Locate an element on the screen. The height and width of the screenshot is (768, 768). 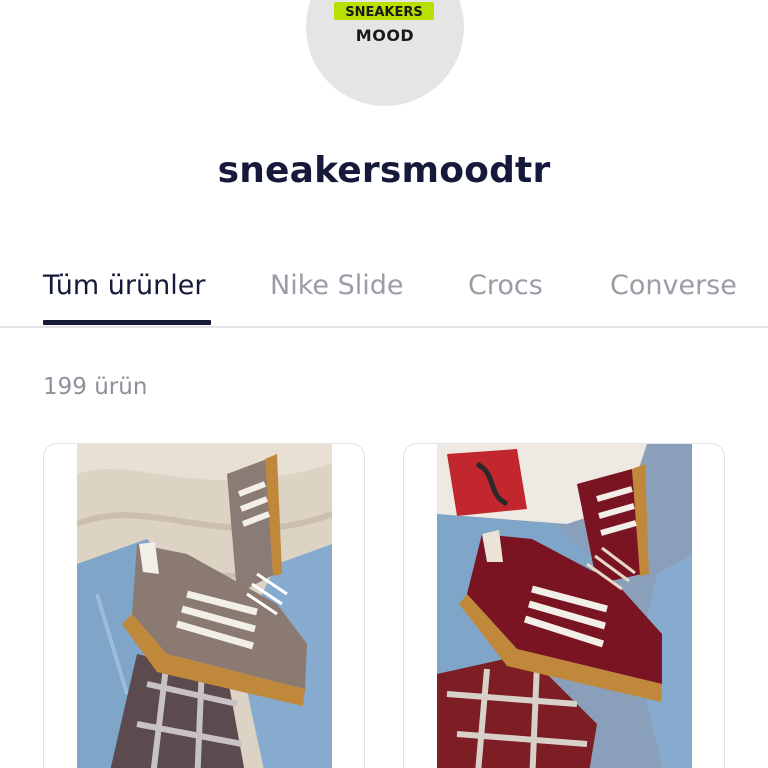
avatar-logo-text: SNEAKERS is located at coordinates (384, 12).